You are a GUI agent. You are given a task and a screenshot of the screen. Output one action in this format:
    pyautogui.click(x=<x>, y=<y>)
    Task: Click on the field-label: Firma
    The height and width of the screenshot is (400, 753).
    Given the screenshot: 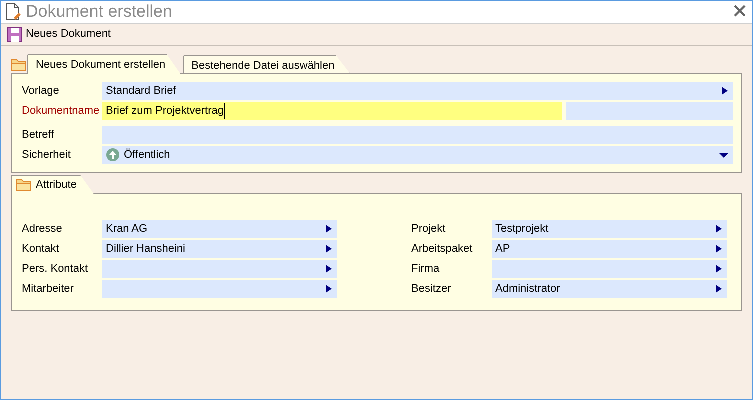 What is the action you would take?
    pyautogui.click(x=425, y=269)
    